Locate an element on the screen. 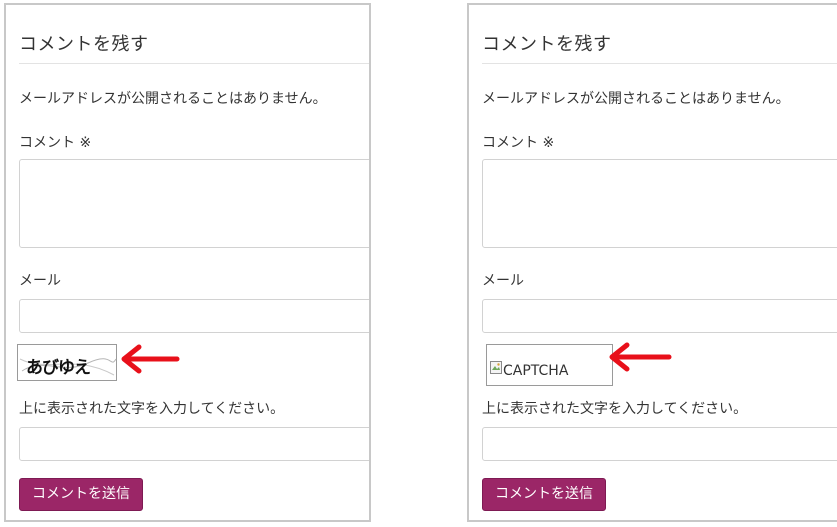  broken-image-icon is located at coordinates (496, 367).